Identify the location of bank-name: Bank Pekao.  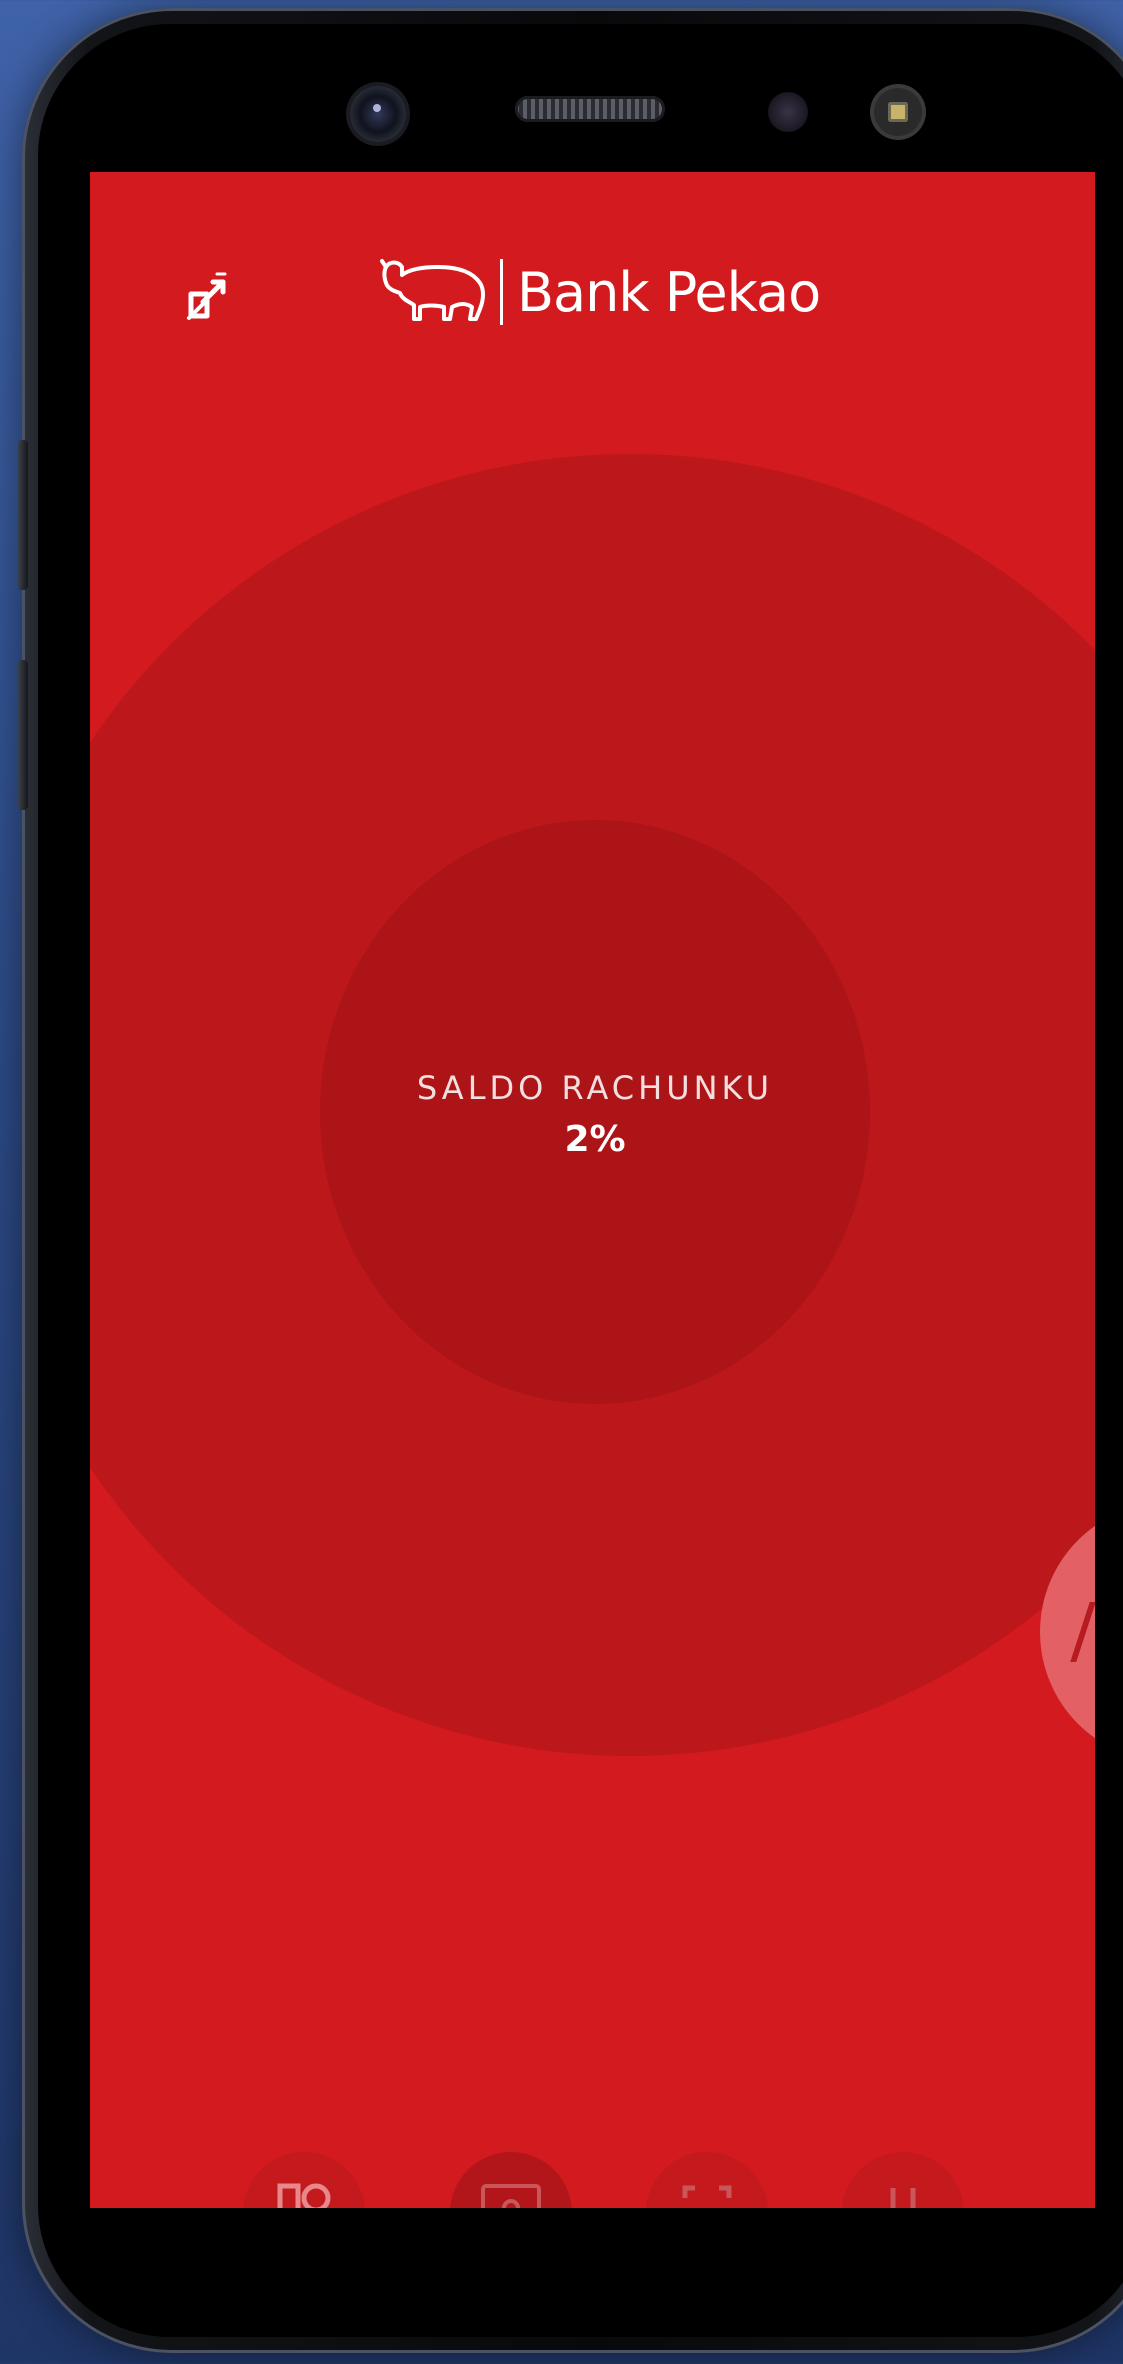
(669, 292).